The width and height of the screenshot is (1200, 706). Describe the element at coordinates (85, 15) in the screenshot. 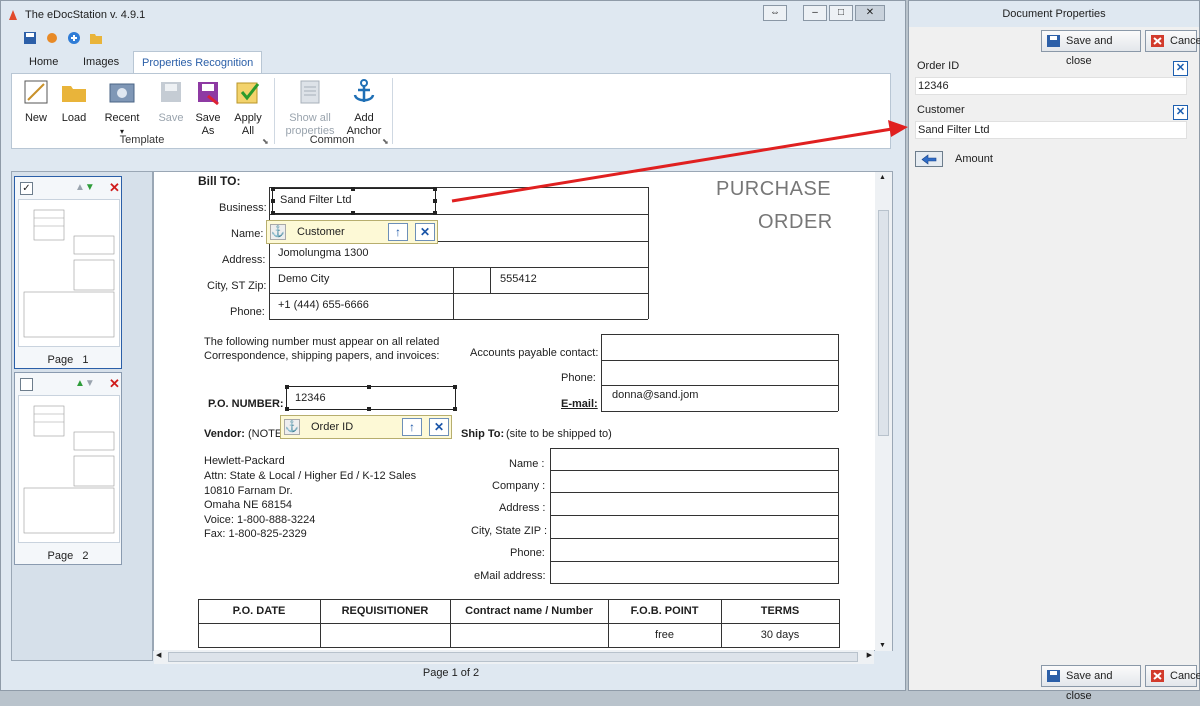

I see `window-title: The eDocStation v. 4.9.1` at that location.